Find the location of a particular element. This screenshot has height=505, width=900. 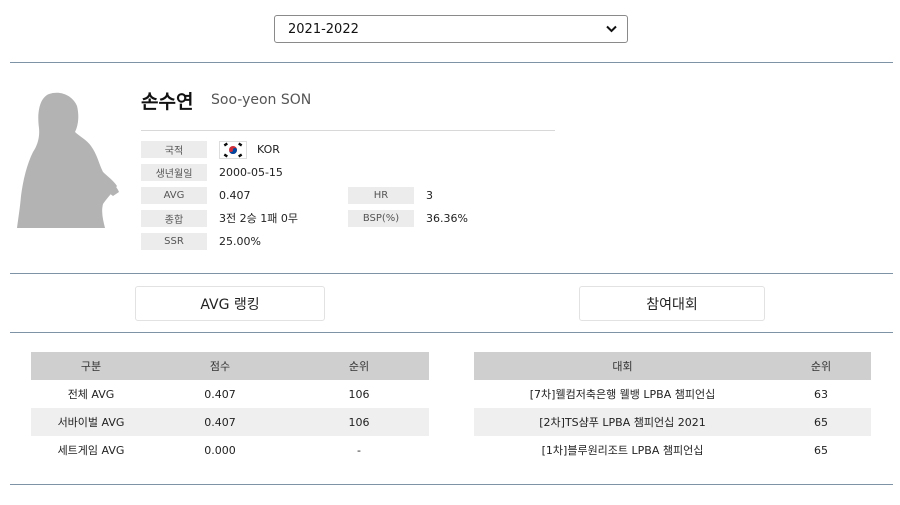

tournament-name: [1차]블루원리조트 LPBA 챔피언십 is located at coordinates (622, 450).